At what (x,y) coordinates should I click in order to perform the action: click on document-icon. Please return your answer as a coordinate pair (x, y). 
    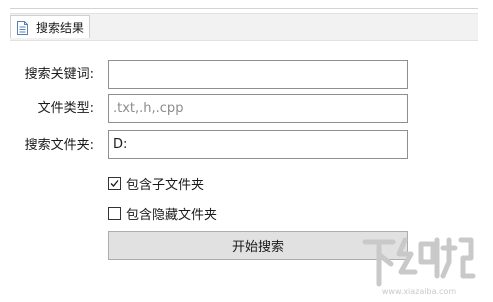
    Looking at the image, I should click on (22, 27).